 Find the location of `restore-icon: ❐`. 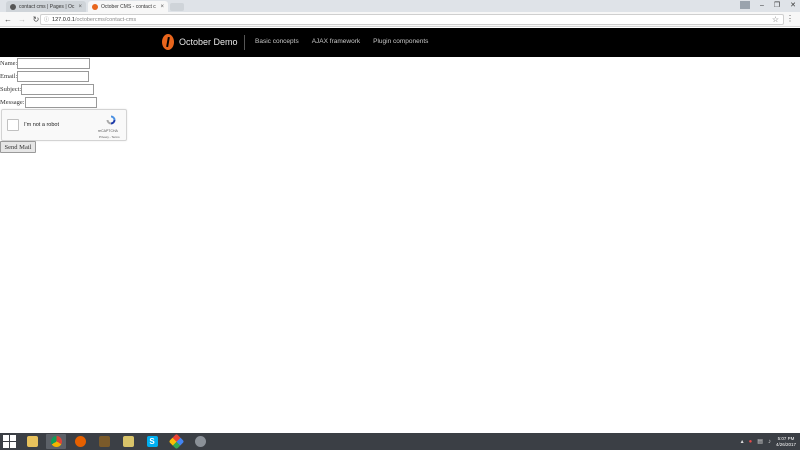

restore-icon: ❐ is located at coordinates (777, 5).